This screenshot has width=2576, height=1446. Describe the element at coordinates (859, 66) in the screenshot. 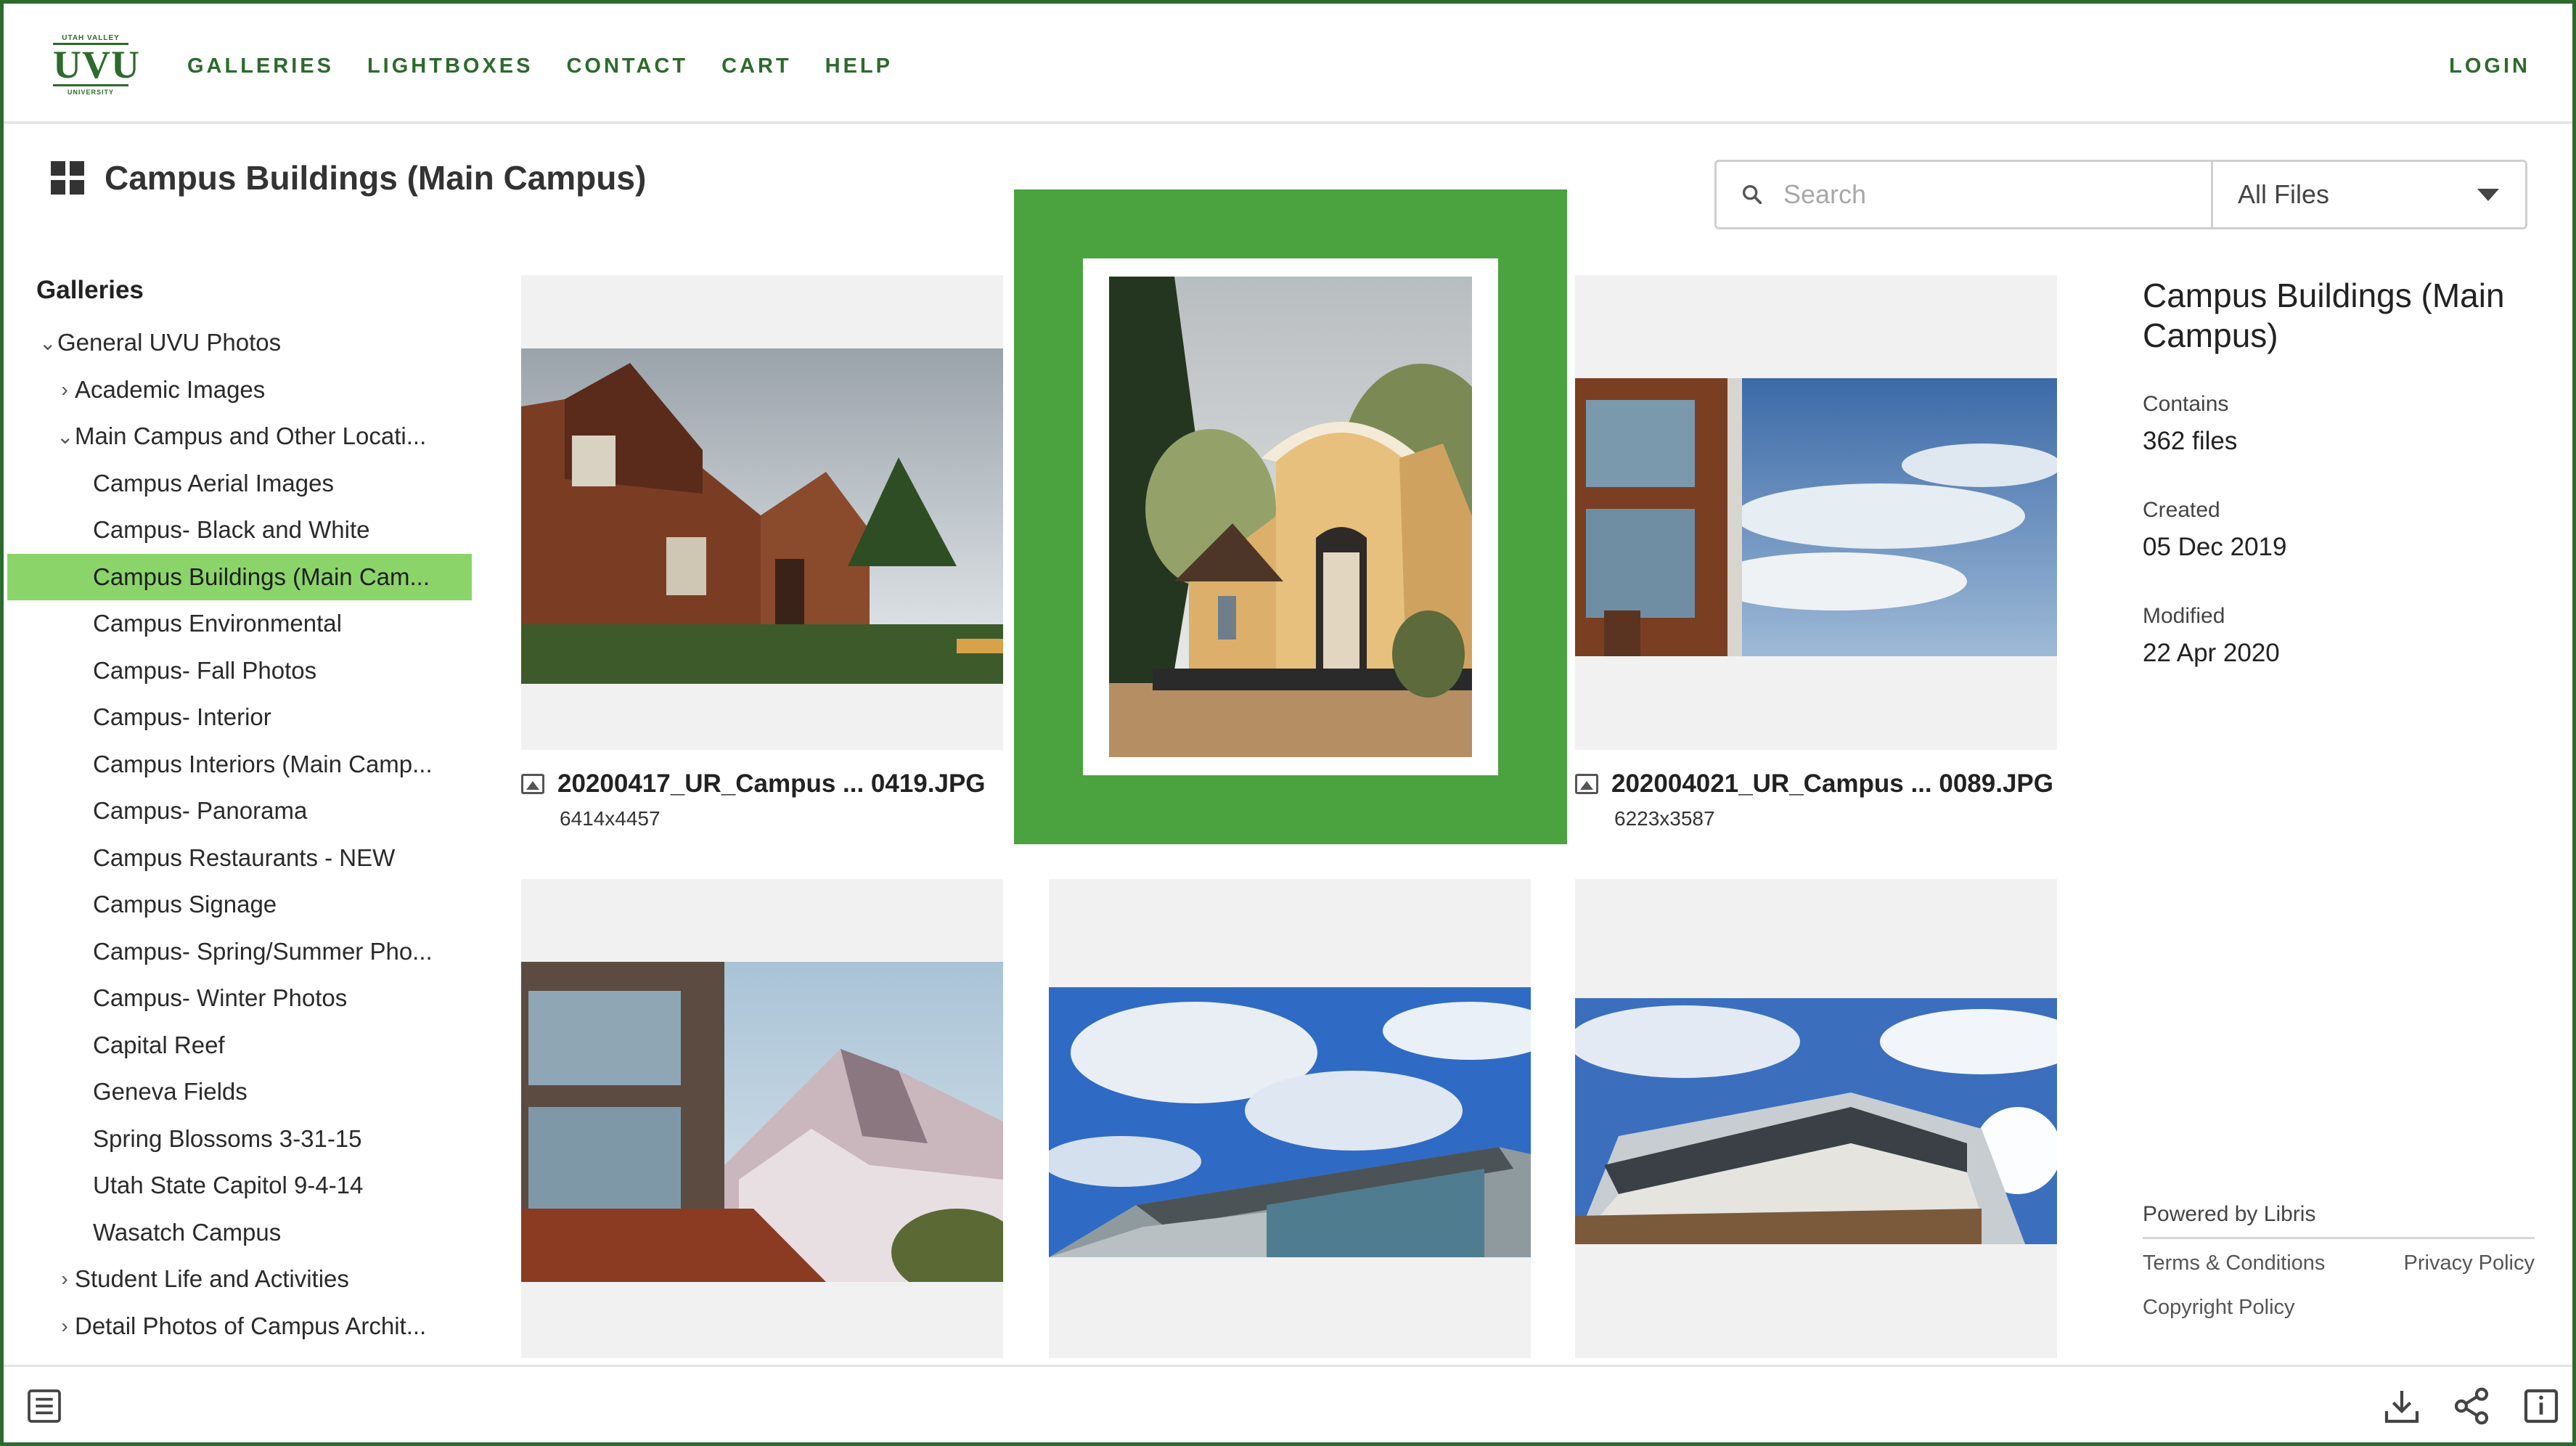

I see `nav-help: HELP` at that location.